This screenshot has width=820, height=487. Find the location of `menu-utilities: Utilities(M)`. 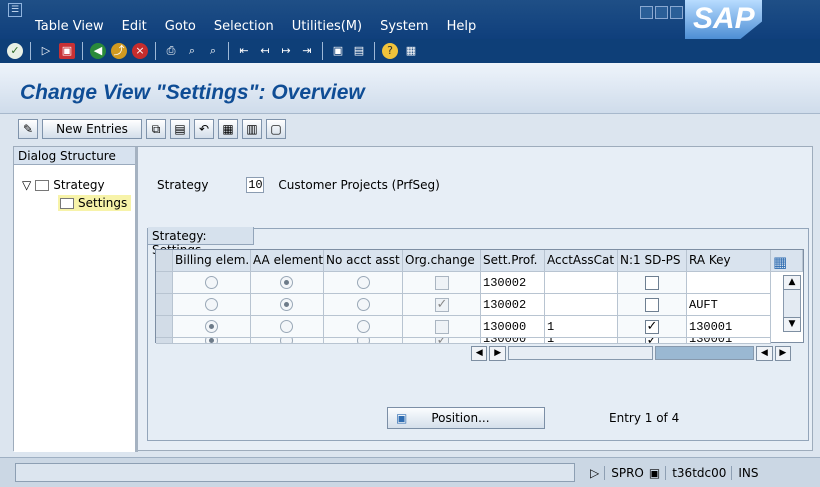

menu-utilities: Utilities(M) is located at coordinates (327, 26).